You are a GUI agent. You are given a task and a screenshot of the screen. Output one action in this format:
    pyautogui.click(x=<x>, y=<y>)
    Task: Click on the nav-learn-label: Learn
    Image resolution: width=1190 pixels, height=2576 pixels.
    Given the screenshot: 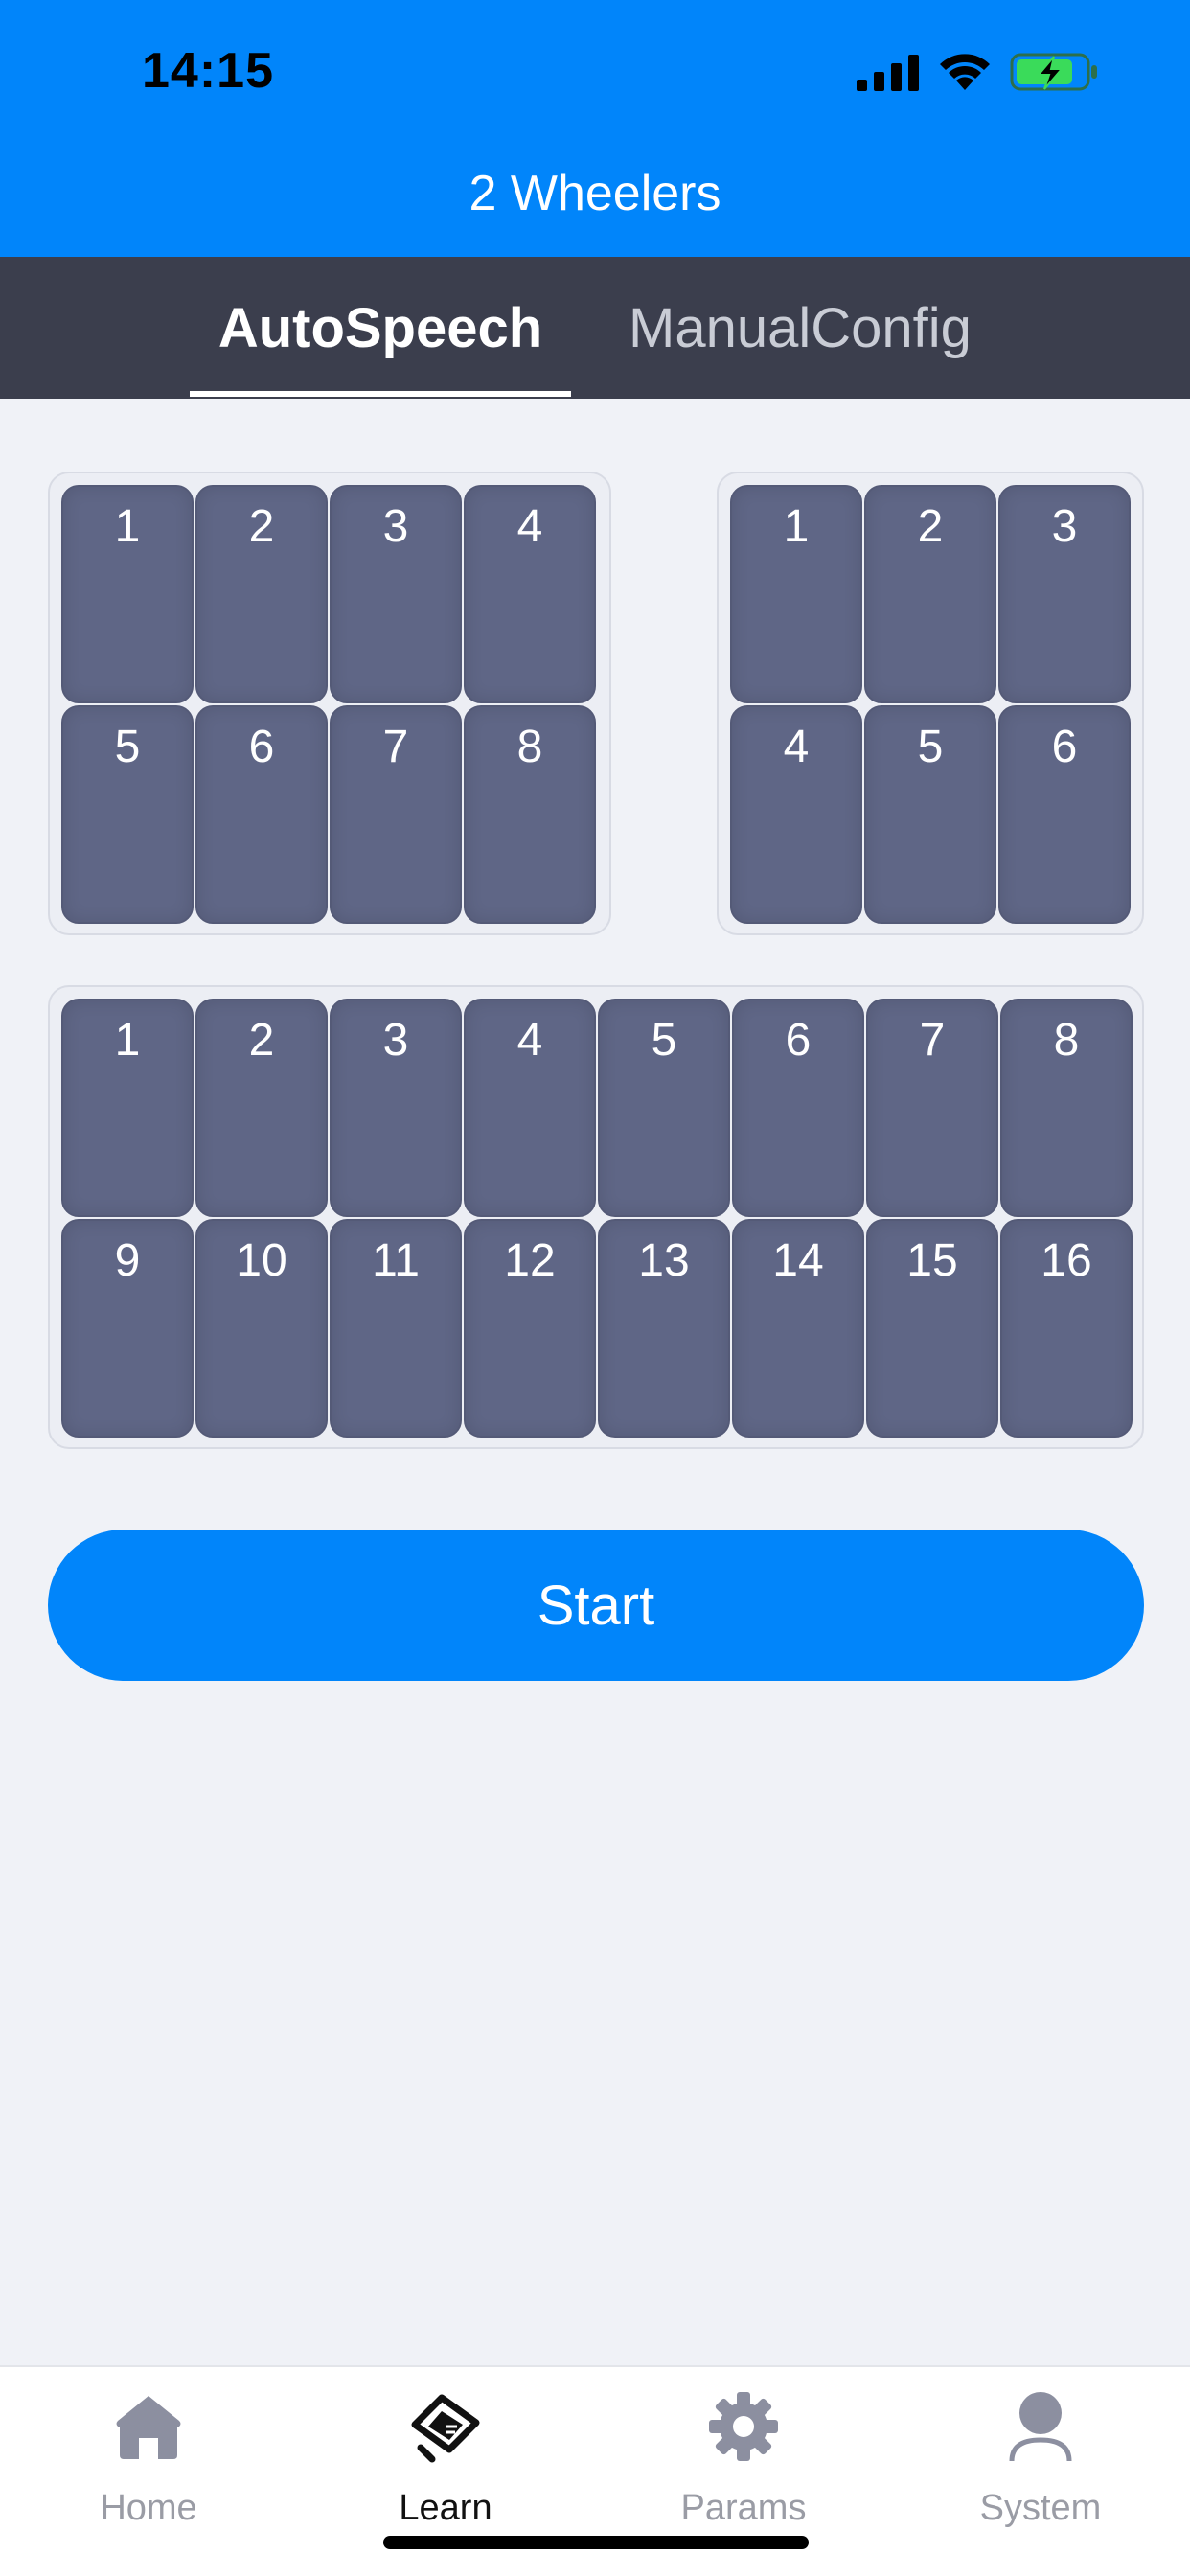 What is the action you would take?
    pyautogui.click(x=445, y=2508)
    